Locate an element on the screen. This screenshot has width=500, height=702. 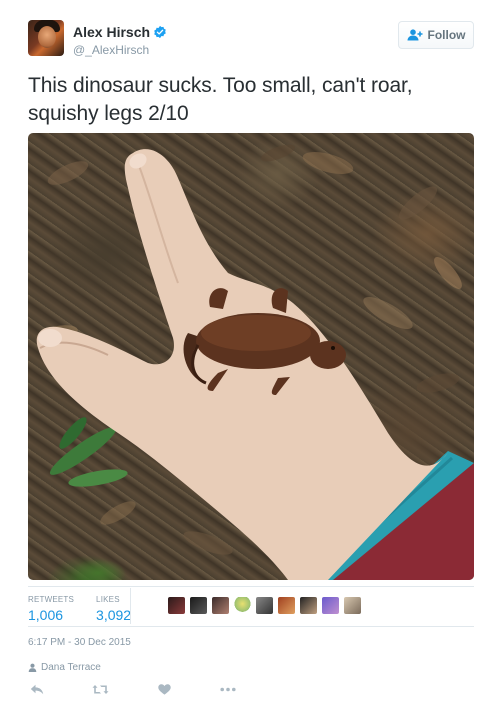
reply-button is located at coordinates (37, 689).